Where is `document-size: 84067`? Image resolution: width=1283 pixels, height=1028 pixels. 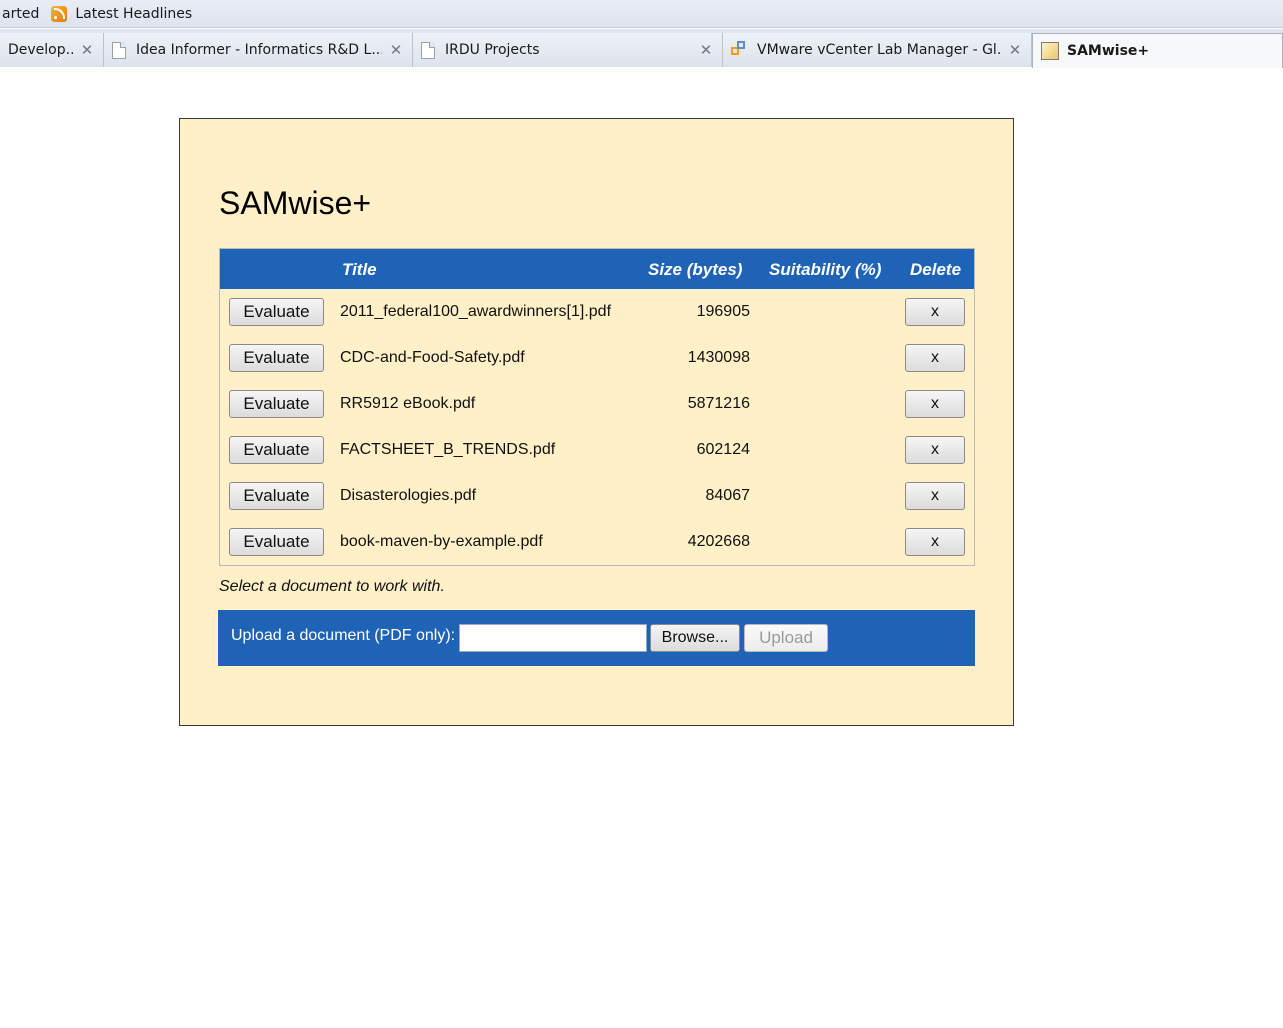
document-size: 84067 is located at coordinates (728, 495).